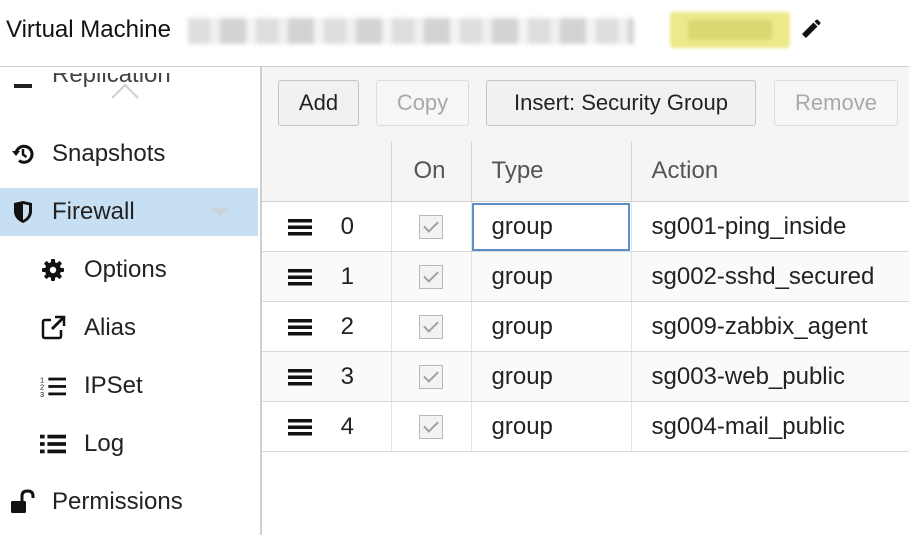 The width and height of the screenshot is (909, 535). I want to click on redacted-tag, so click(730, 30).